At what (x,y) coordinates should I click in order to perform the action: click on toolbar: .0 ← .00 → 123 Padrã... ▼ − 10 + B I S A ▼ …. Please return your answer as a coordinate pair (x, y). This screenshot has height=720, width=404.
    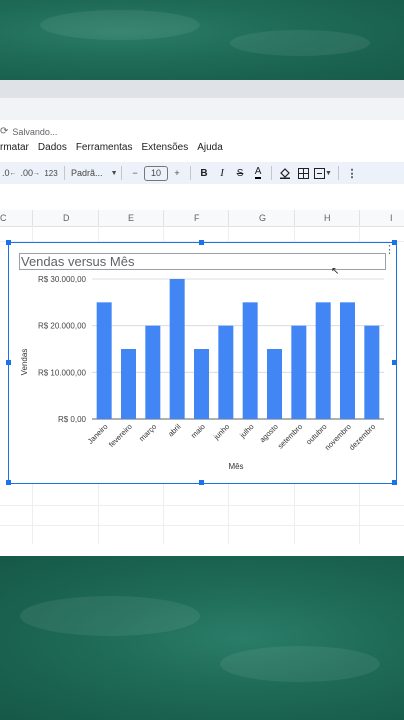
    Looking at the image, I should click on (202, 173).